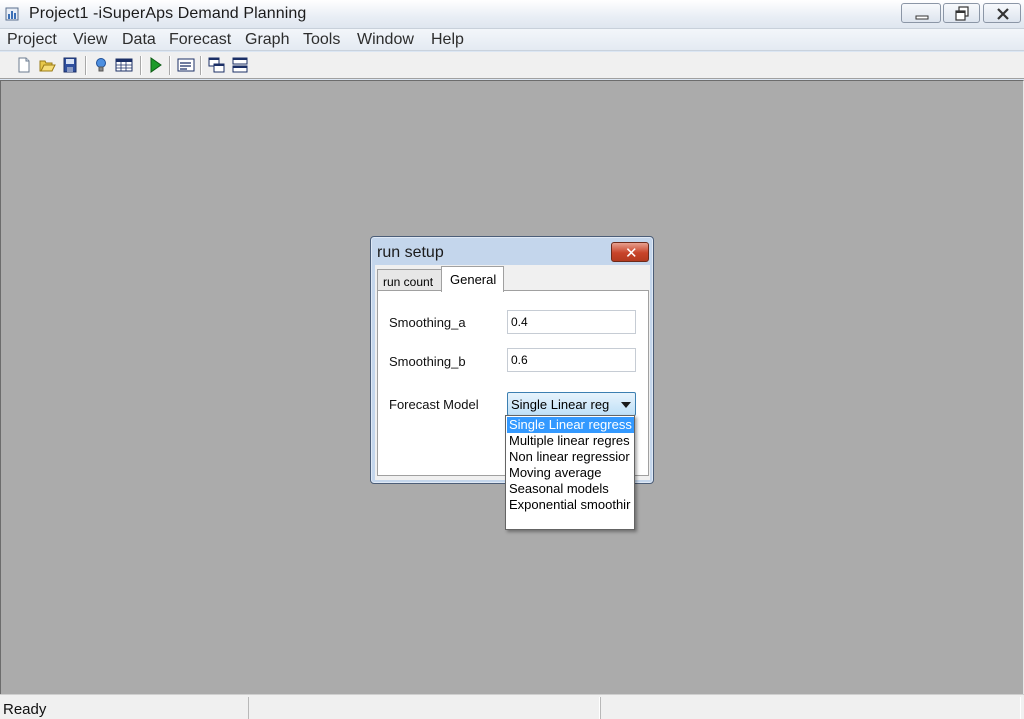 Image resolution: width=1024 pixels, height=719 pixels. I want to click on run-icon, so click(155, 65).